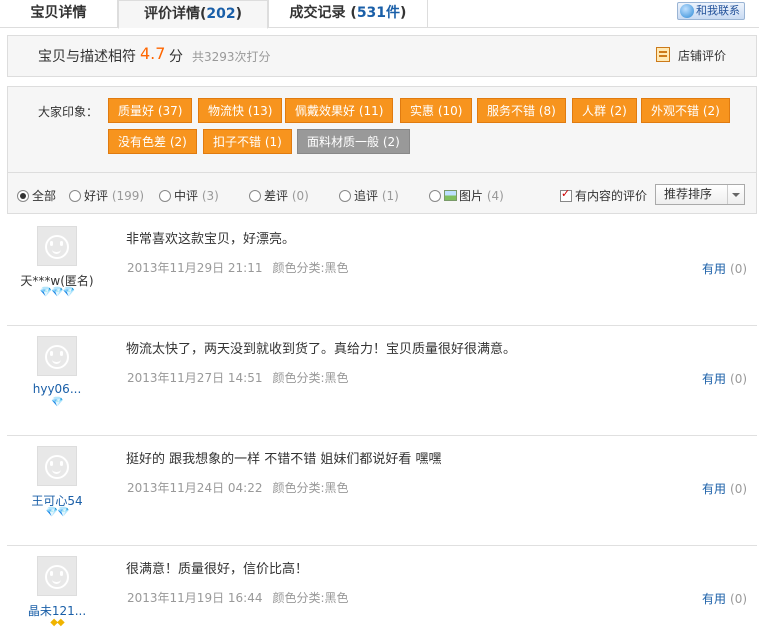 Image resolution: width=759 pixels, height=642 pixels. What do you see at coordinates (96, 196) in the screenshot?
I see `filter-label: 好评` at bounding box center [96, 196].